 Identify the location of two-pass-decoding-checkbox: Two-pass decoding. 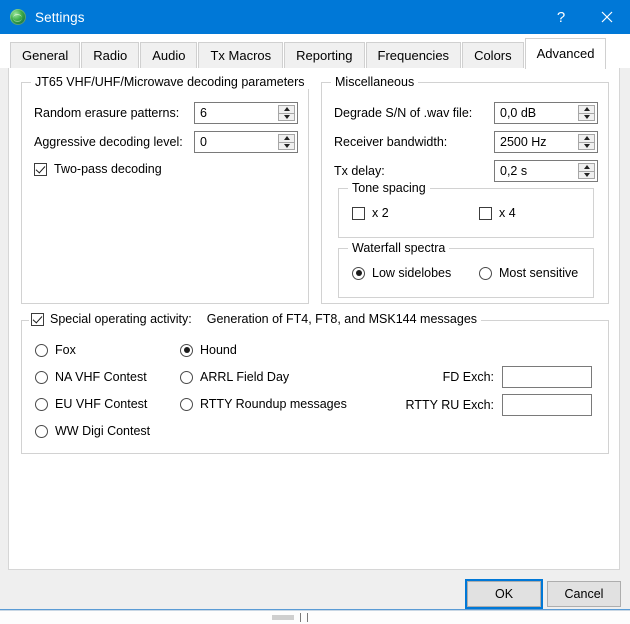
(98, 169).